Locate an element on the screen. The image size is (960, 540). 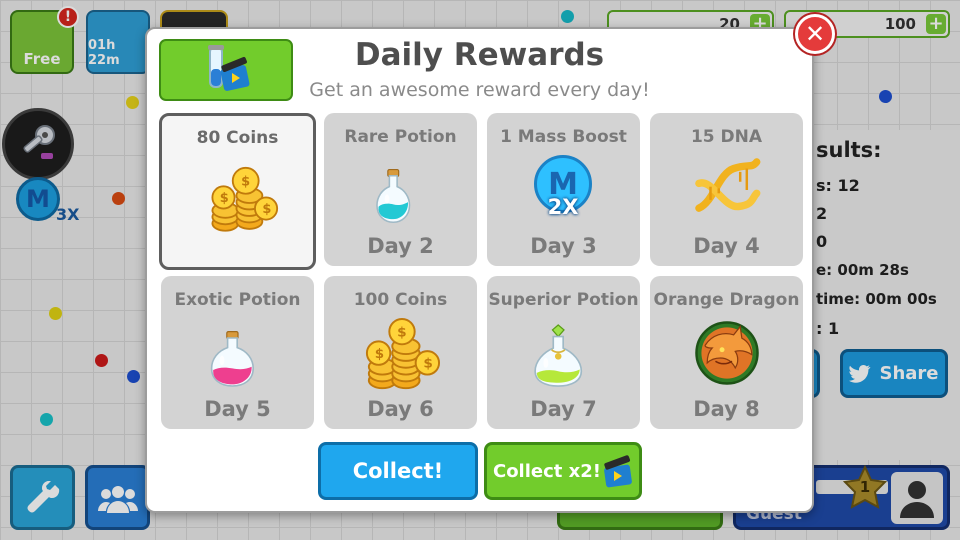
reward-name: Superior Potion is located at coordinates (563, 300).